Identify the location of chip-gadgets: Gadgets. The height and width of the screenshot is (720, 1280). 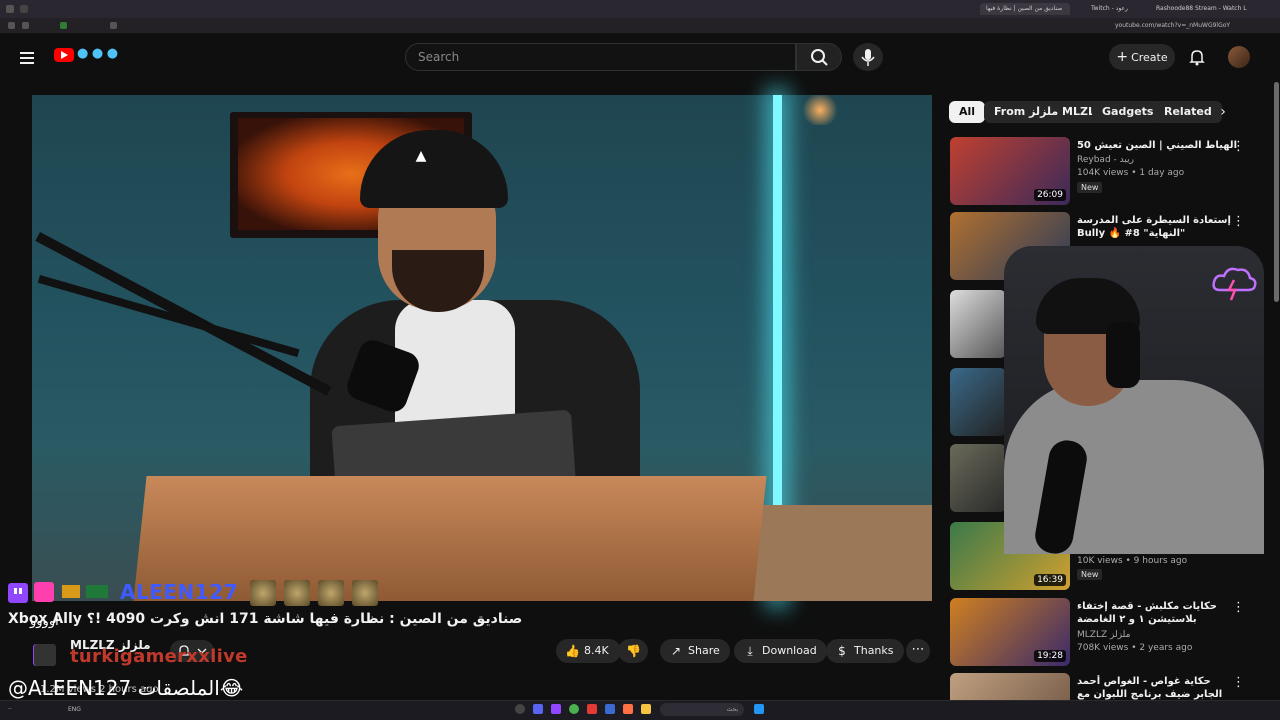
(1128, 112).